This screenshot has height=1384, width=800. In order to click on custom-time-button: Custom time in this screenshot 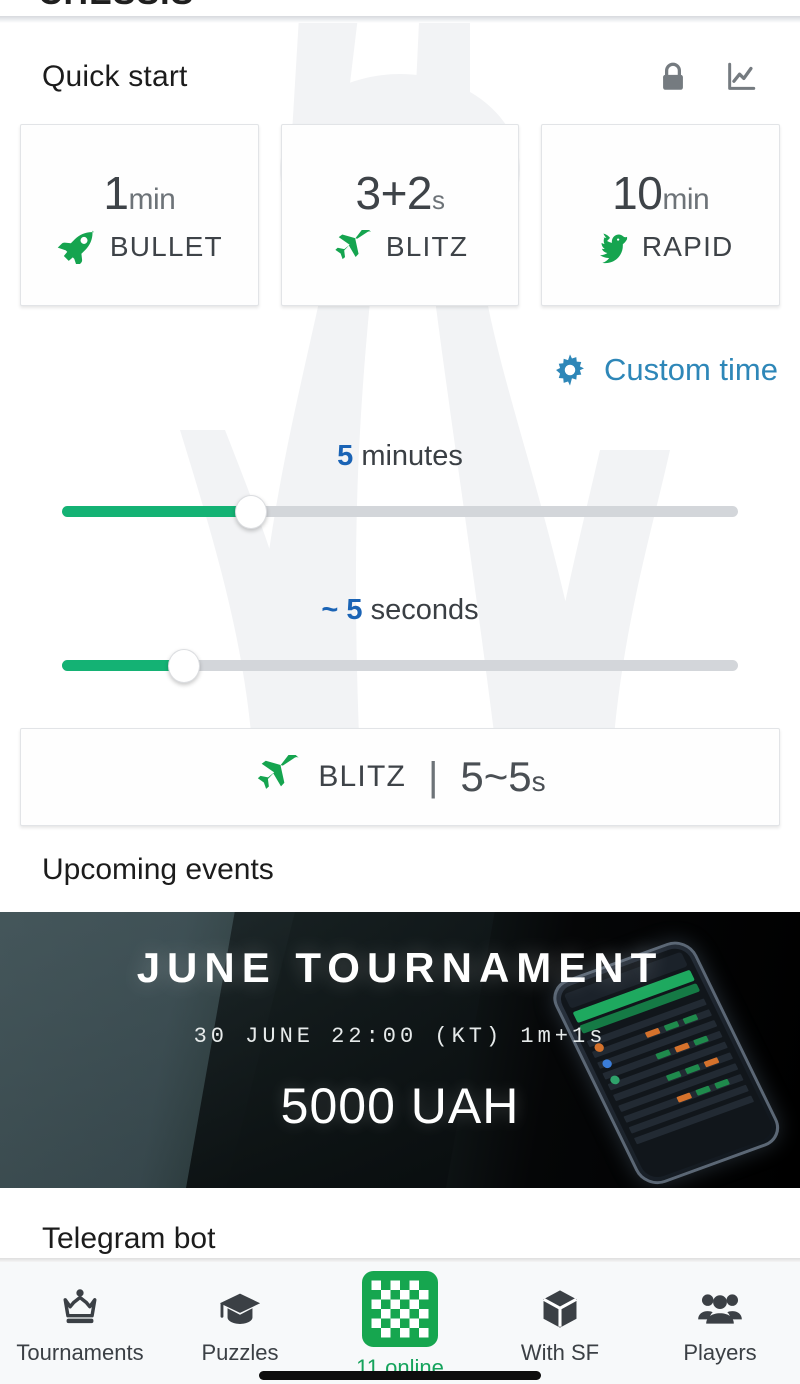, I will do `click(665, 370)`.